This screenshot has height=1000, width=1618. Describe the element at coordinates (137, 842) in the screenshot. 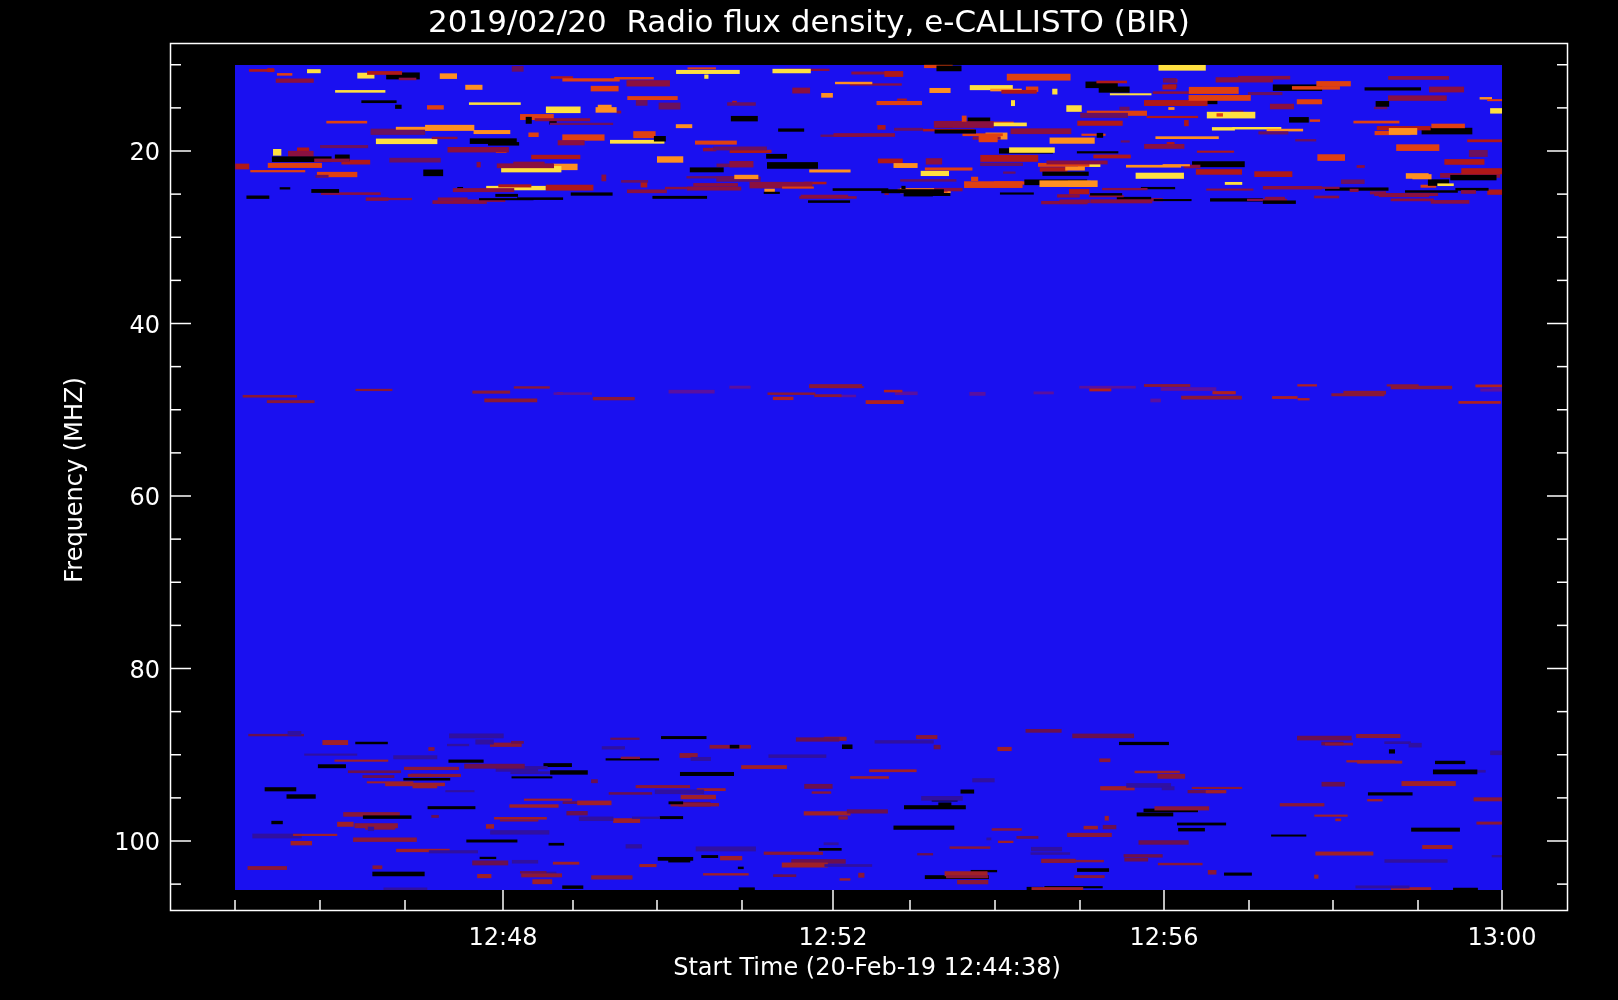

I see `y-tick-label: 100` at that location.